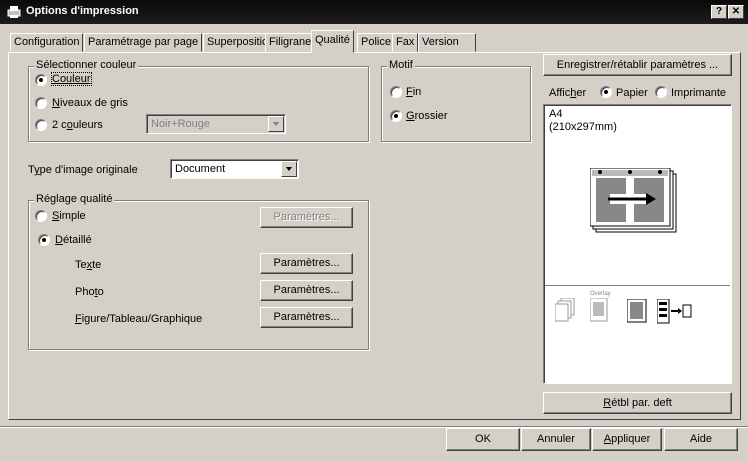 This screenshot has height=462, width=748. What do you see at coordinates (674, 311) in the screenshot?
I see `collate-output-icon` at bounding box center [674, 311].